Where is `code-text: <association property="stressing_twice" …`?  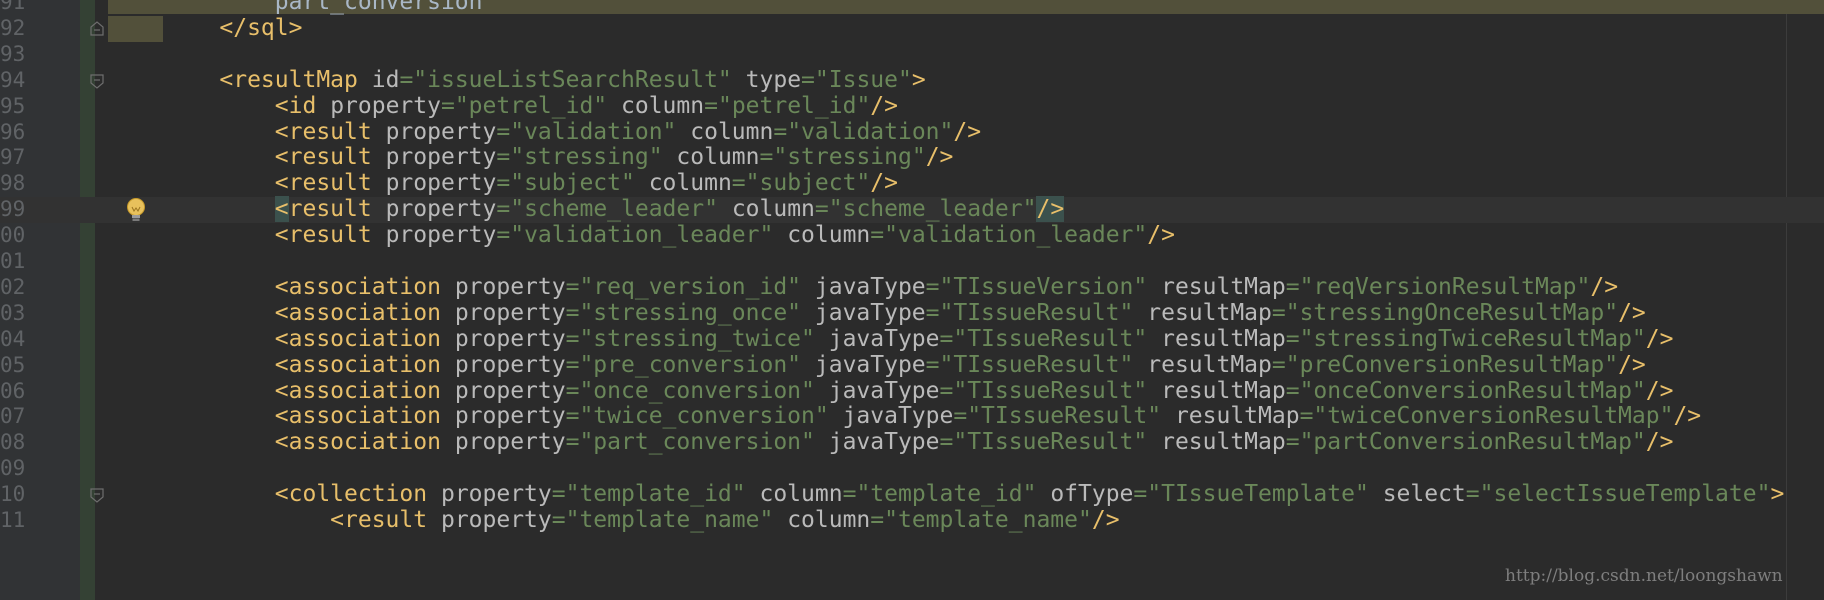 code-text: <association property="stressing_twice" … is located at coordinates (974, 338).